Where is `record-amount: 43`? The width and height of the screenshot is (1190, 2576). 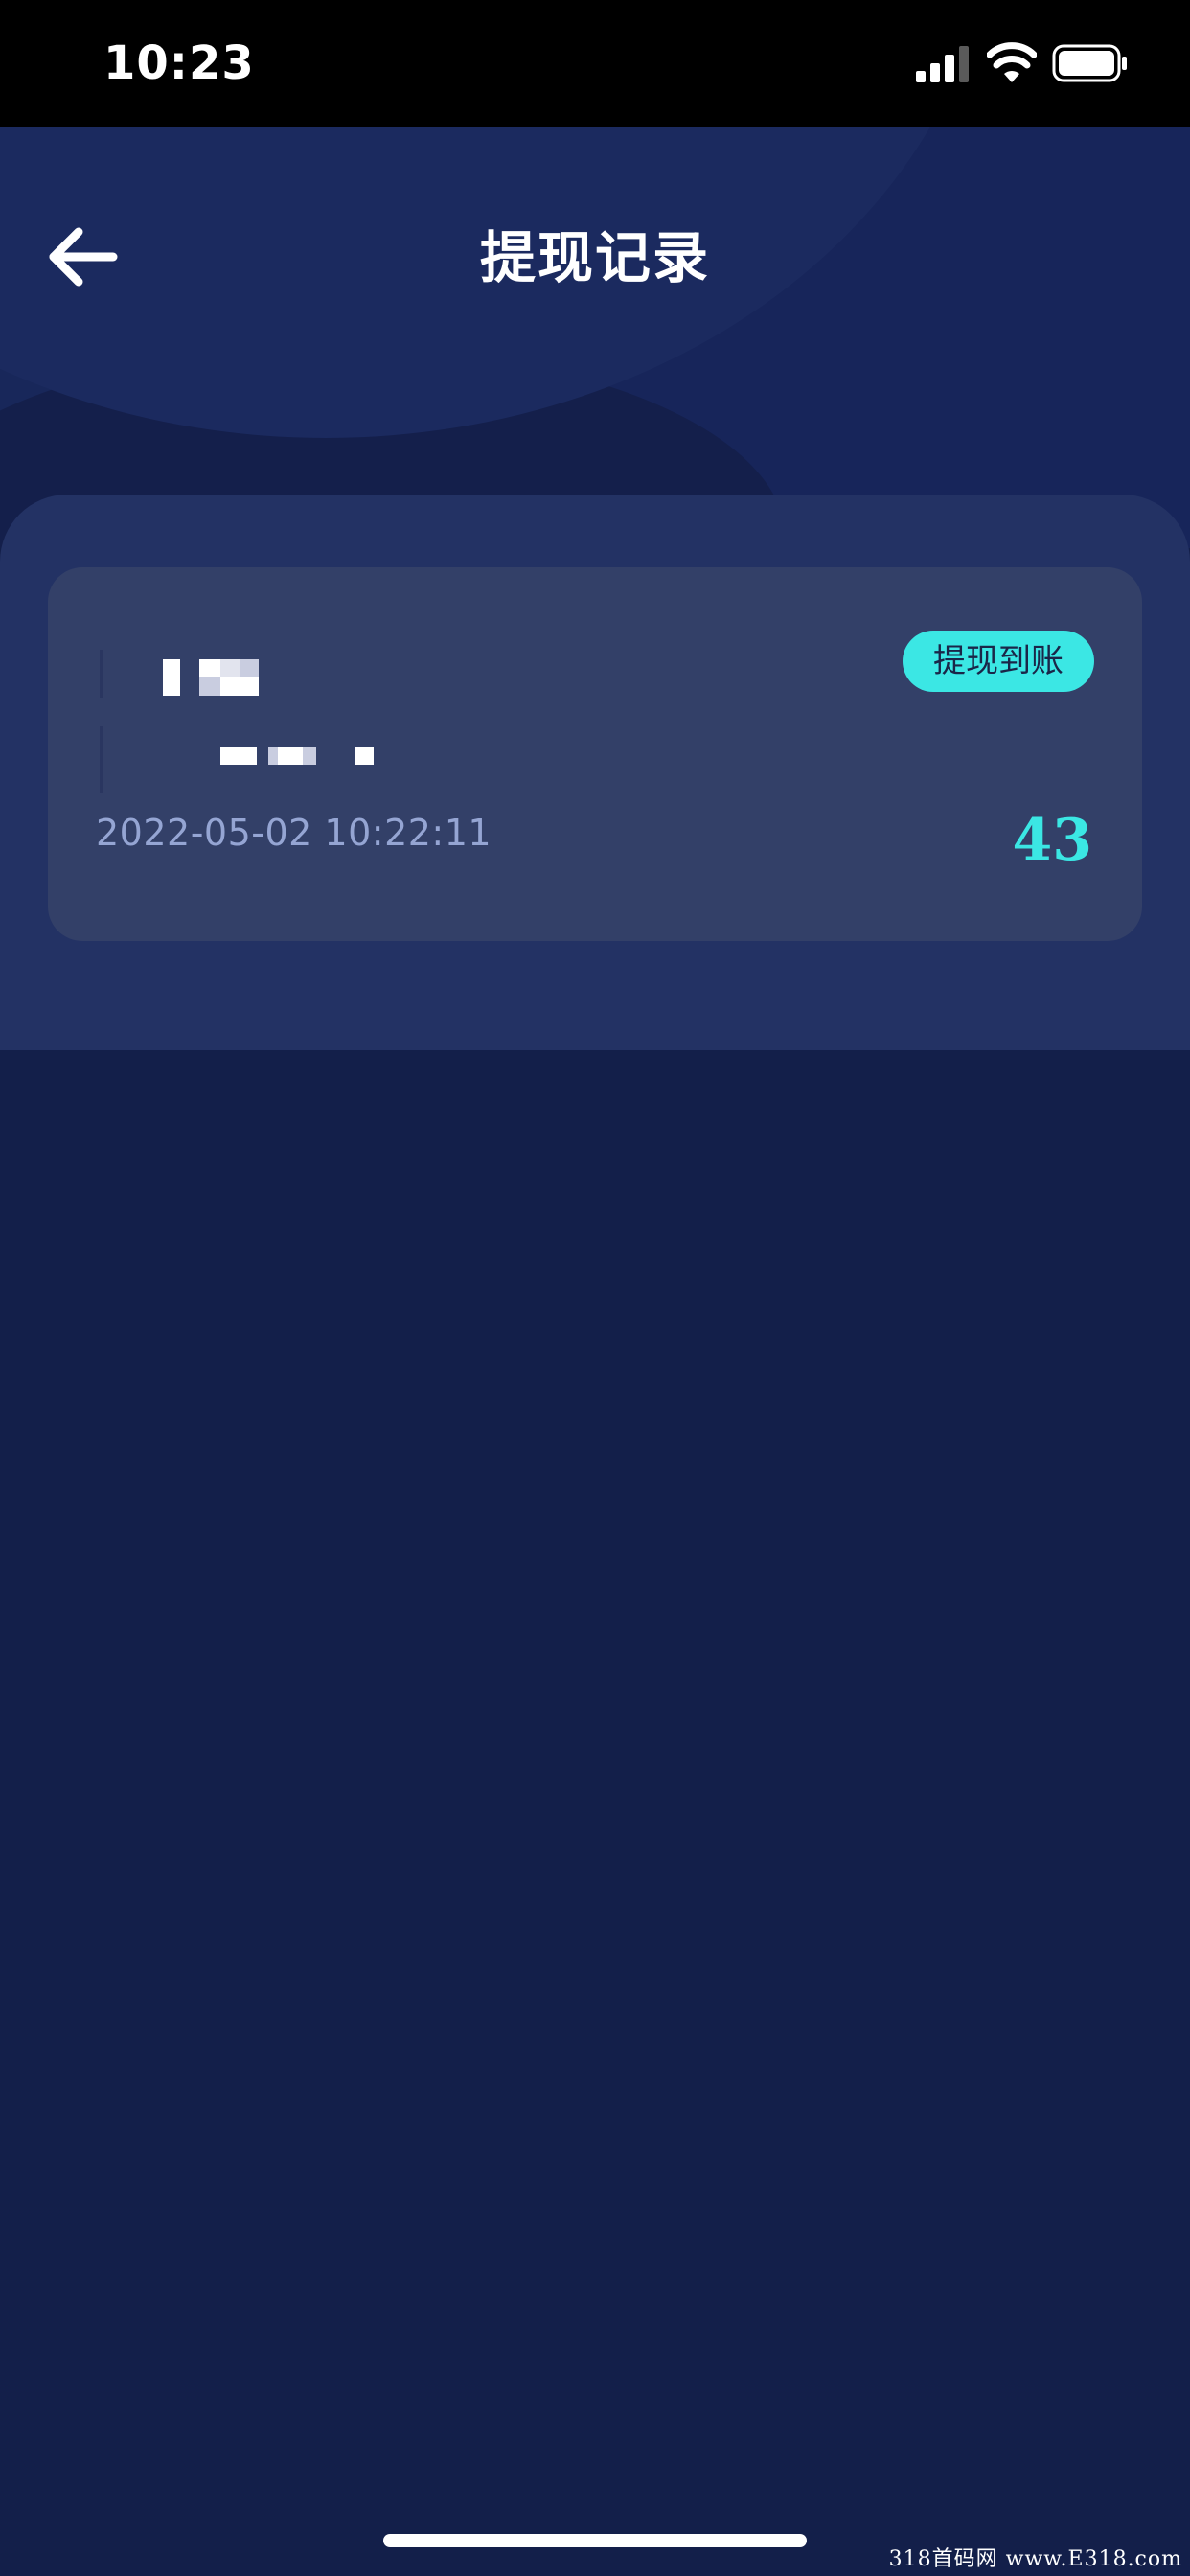 record-amount: 43 is located at coordinates (1052, 840).